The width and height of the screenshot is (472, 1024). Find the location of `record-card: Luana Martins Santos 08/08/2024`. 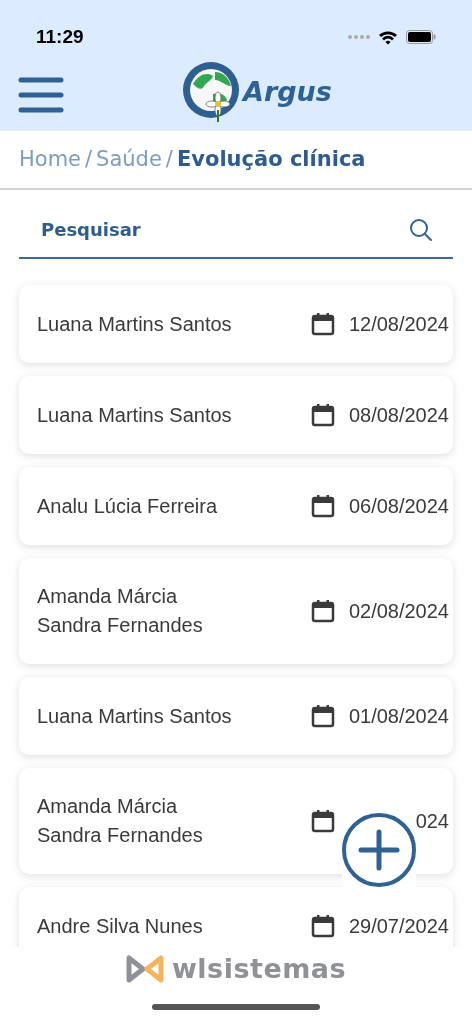

record-card: Luana Martins Santos 08/08/2024 is located at coordinates (236, 415).